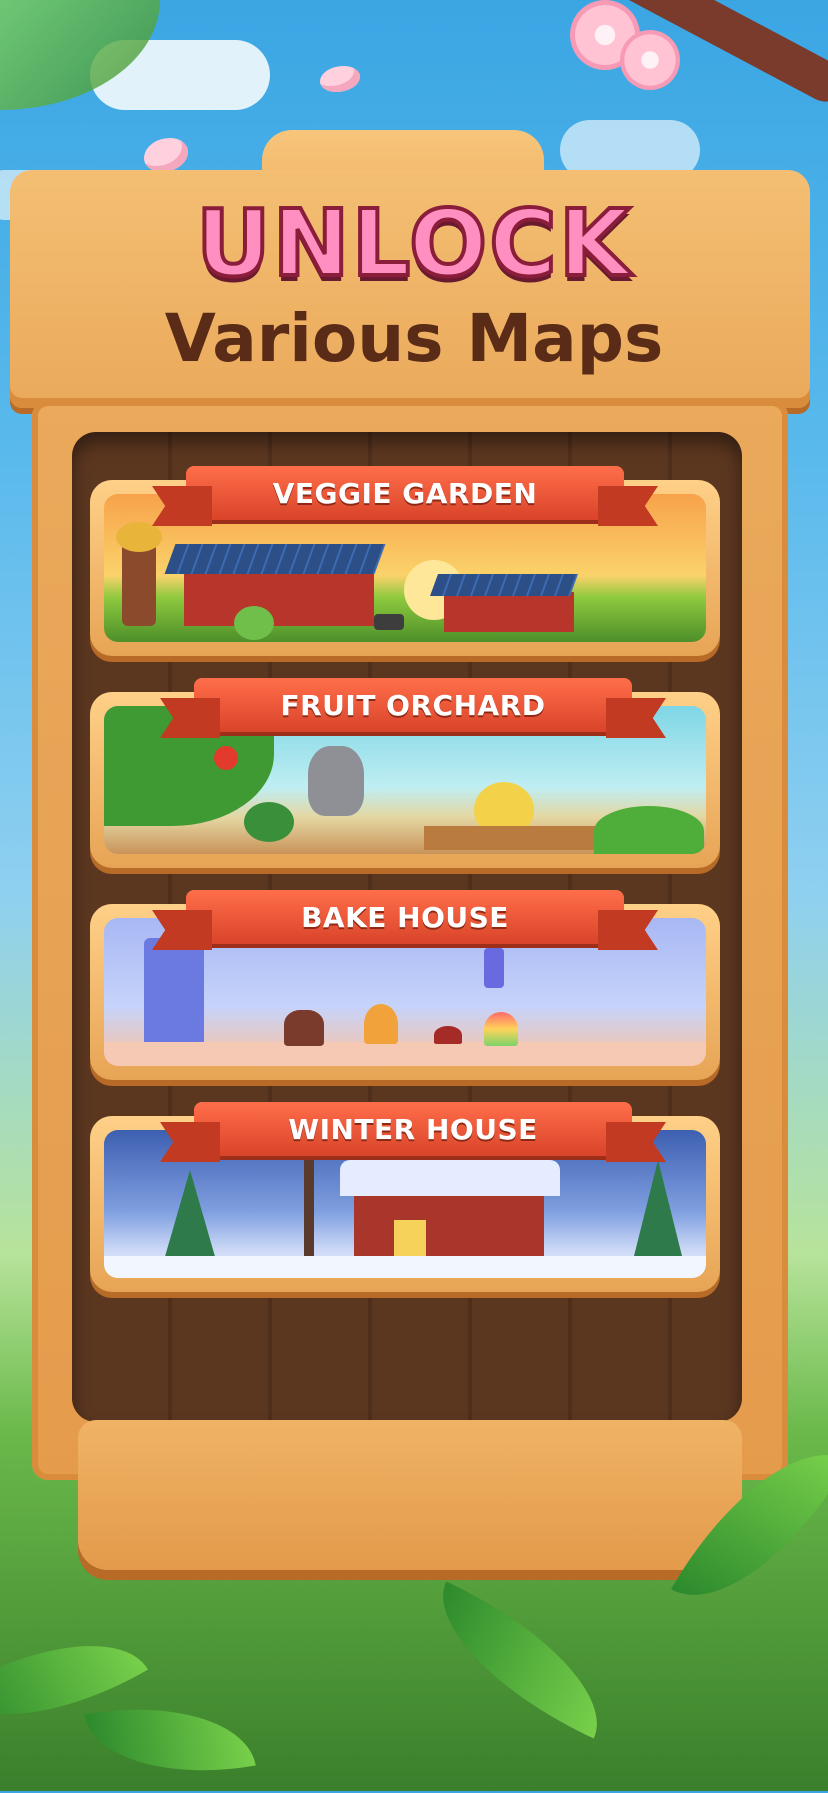 The width and height of the screenshot is (828, 1793). Describe the element at coordinates (414, 338) in the screenshot. I see `page-subtitle: Various Maps` at that location.